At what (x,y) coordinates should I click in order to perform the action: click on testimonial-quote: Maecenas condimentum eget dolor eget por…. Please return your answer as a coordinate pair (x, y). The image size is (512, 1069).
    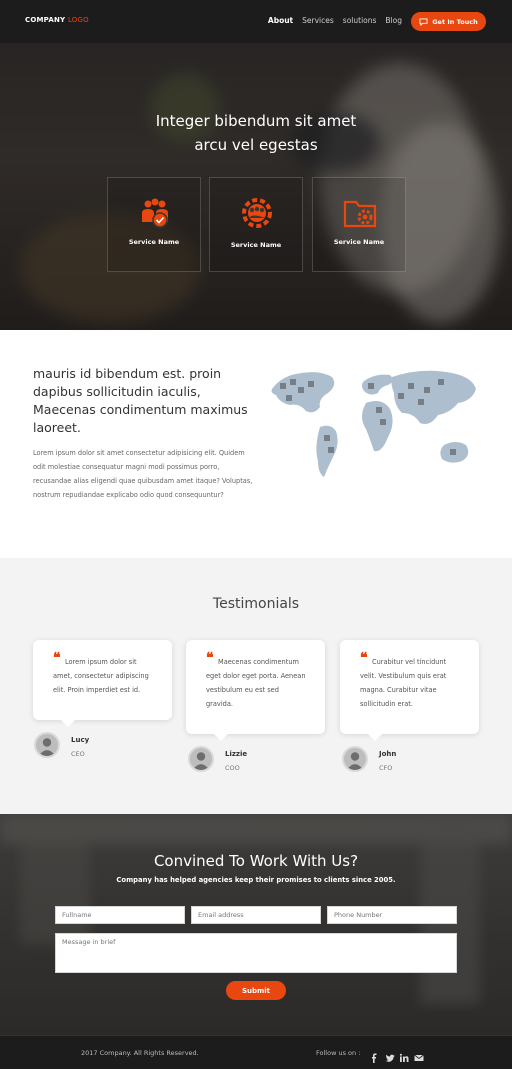
    Looking at the image, I should click on (256, 683).